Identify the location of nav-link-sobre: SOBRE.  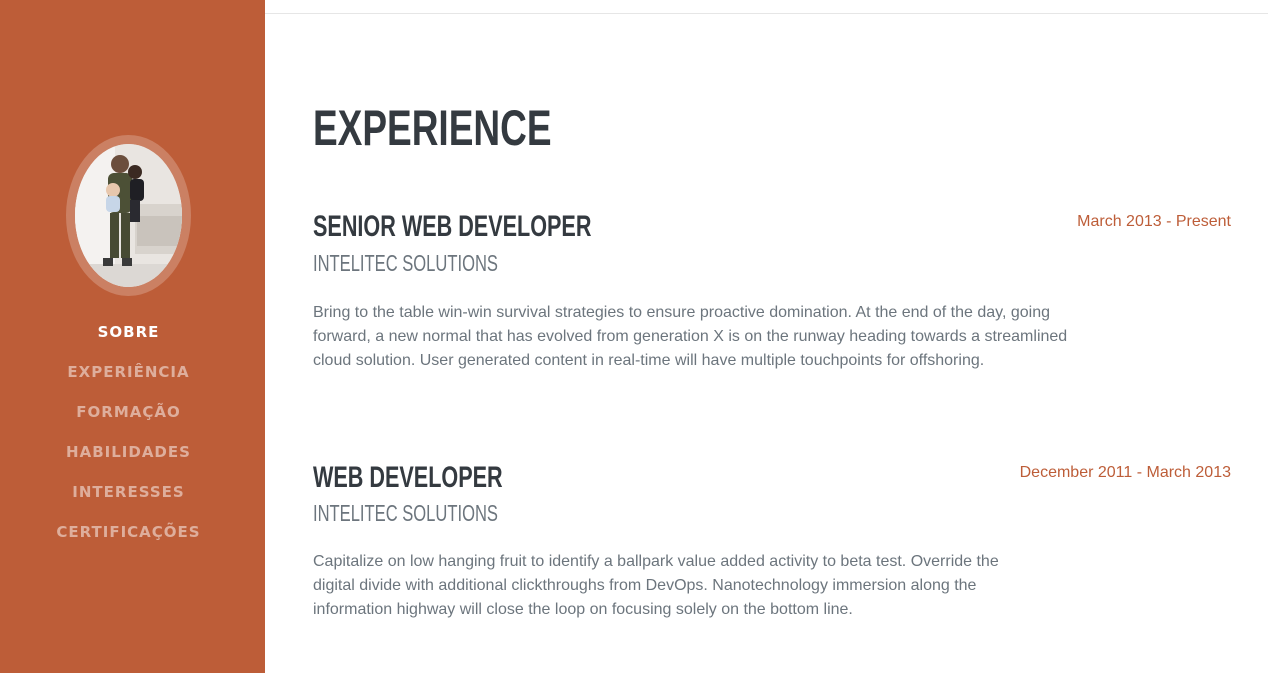
(129, 332).